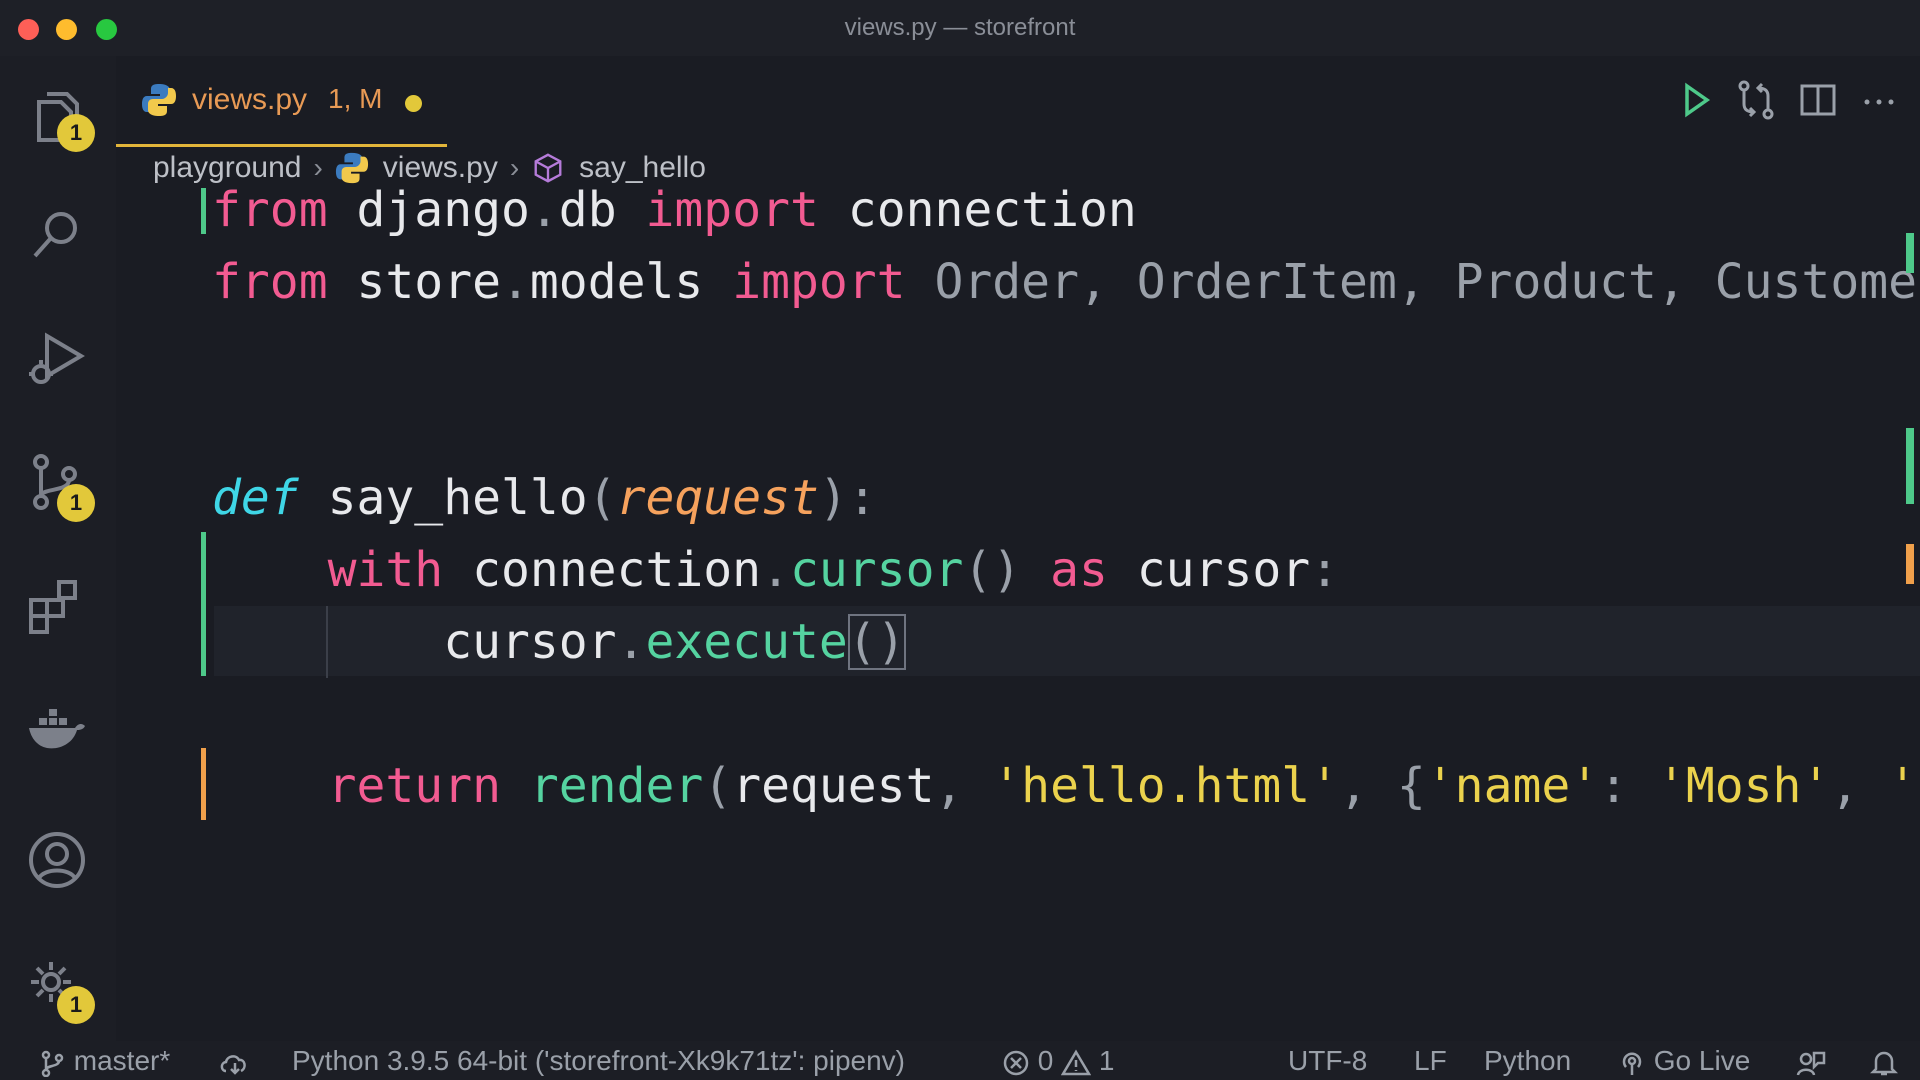  I want to click on window-title: views.py — storefront, so click(960, 27).